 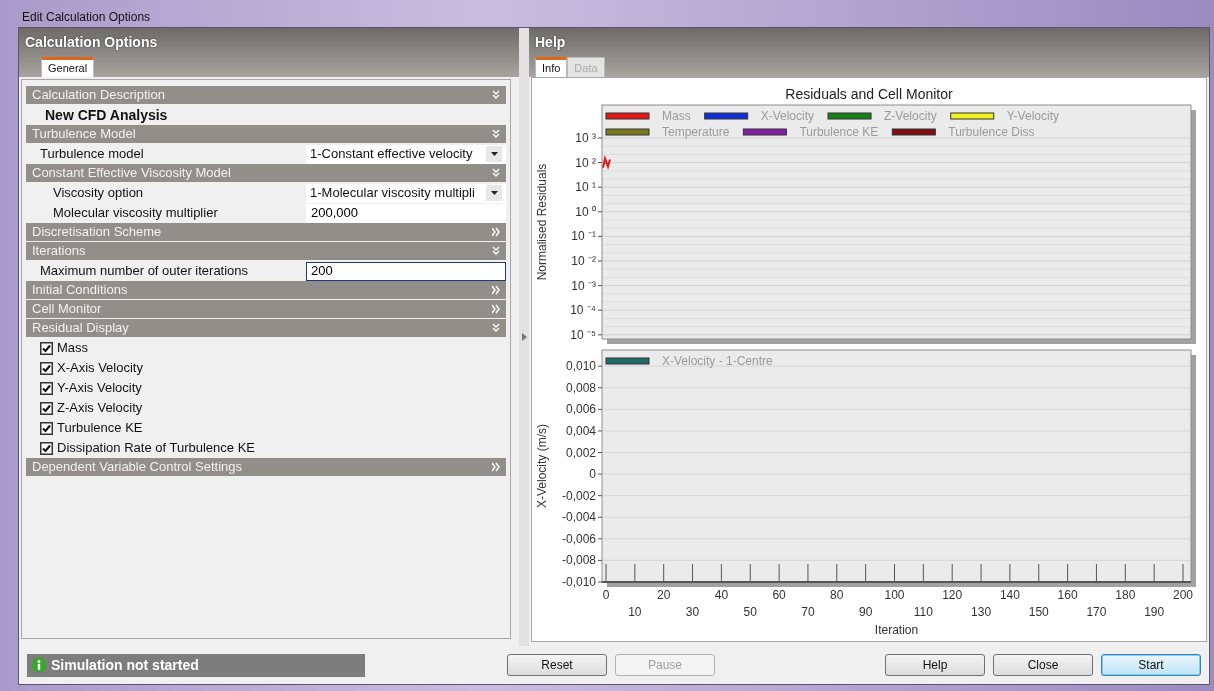 I want to click on y-tick-label: 0,002, so click(x=580, y=452).